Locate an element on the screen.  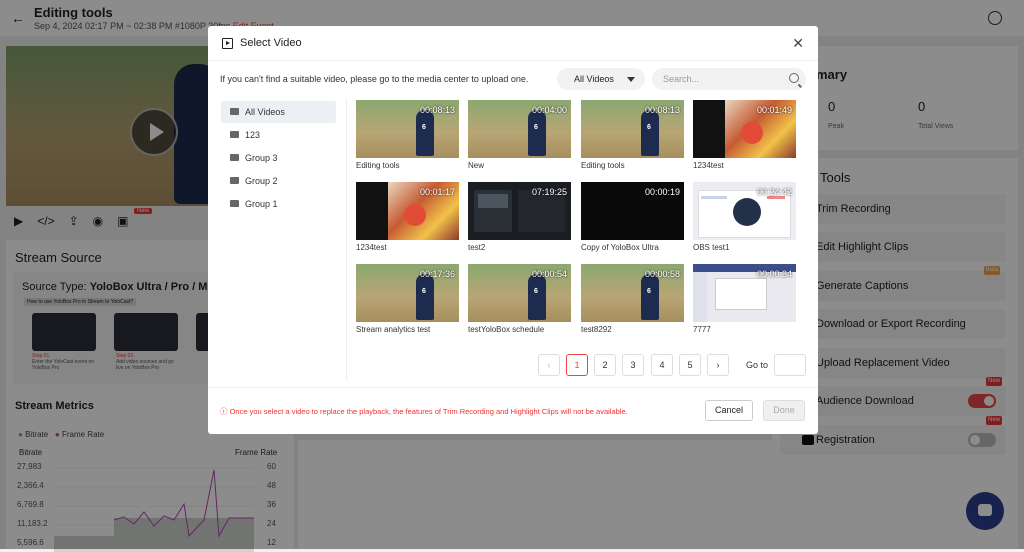
video-duration: 00:00:54 is located at coordinates (549, 274).